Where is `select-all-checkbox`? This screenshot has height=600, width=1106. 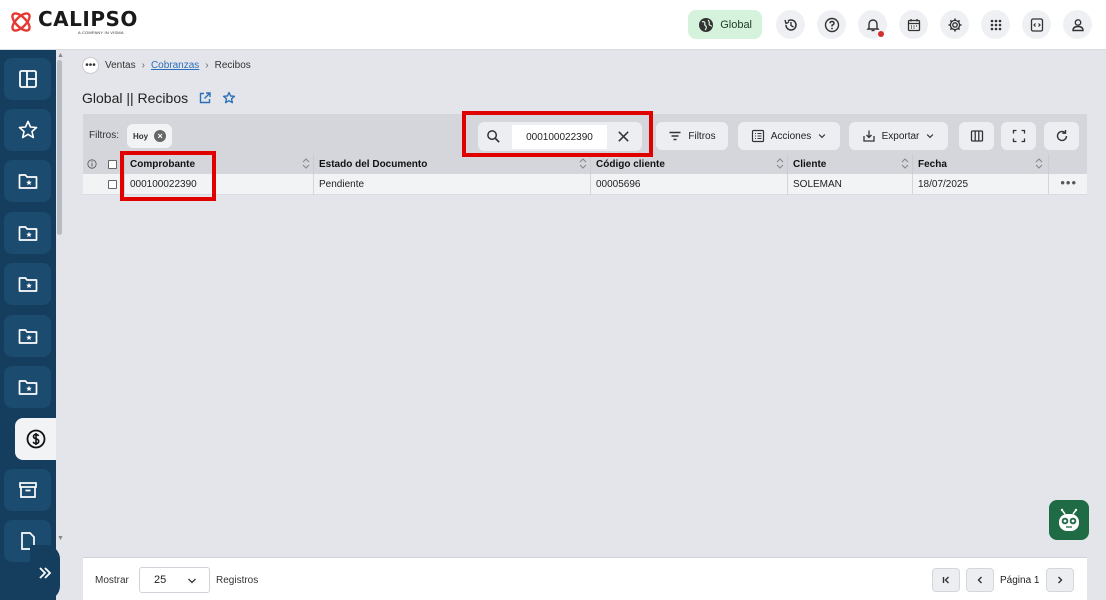
select-all-checkbox is located at coordinates (112, 164).